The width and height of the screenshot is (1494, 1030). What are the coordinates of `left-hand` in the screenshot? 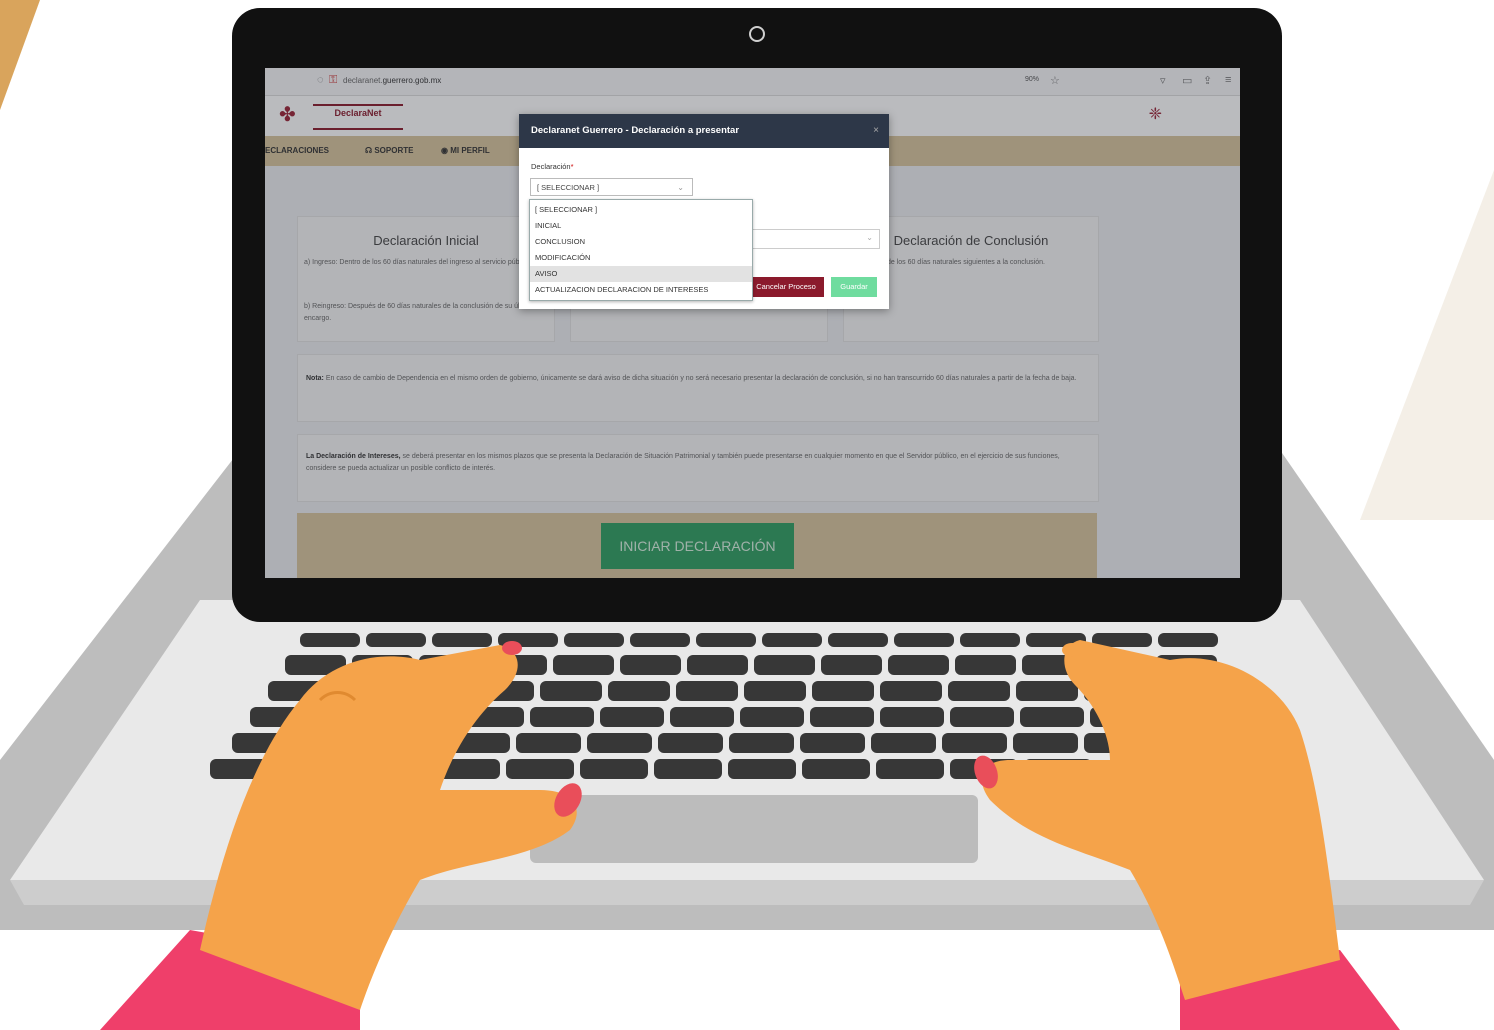 It's located at (388, 827).